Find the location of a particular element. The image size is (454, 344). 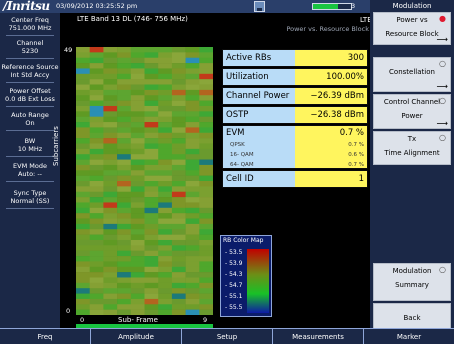

menu-button-freq: Freq is located at coordinates (45, 336).